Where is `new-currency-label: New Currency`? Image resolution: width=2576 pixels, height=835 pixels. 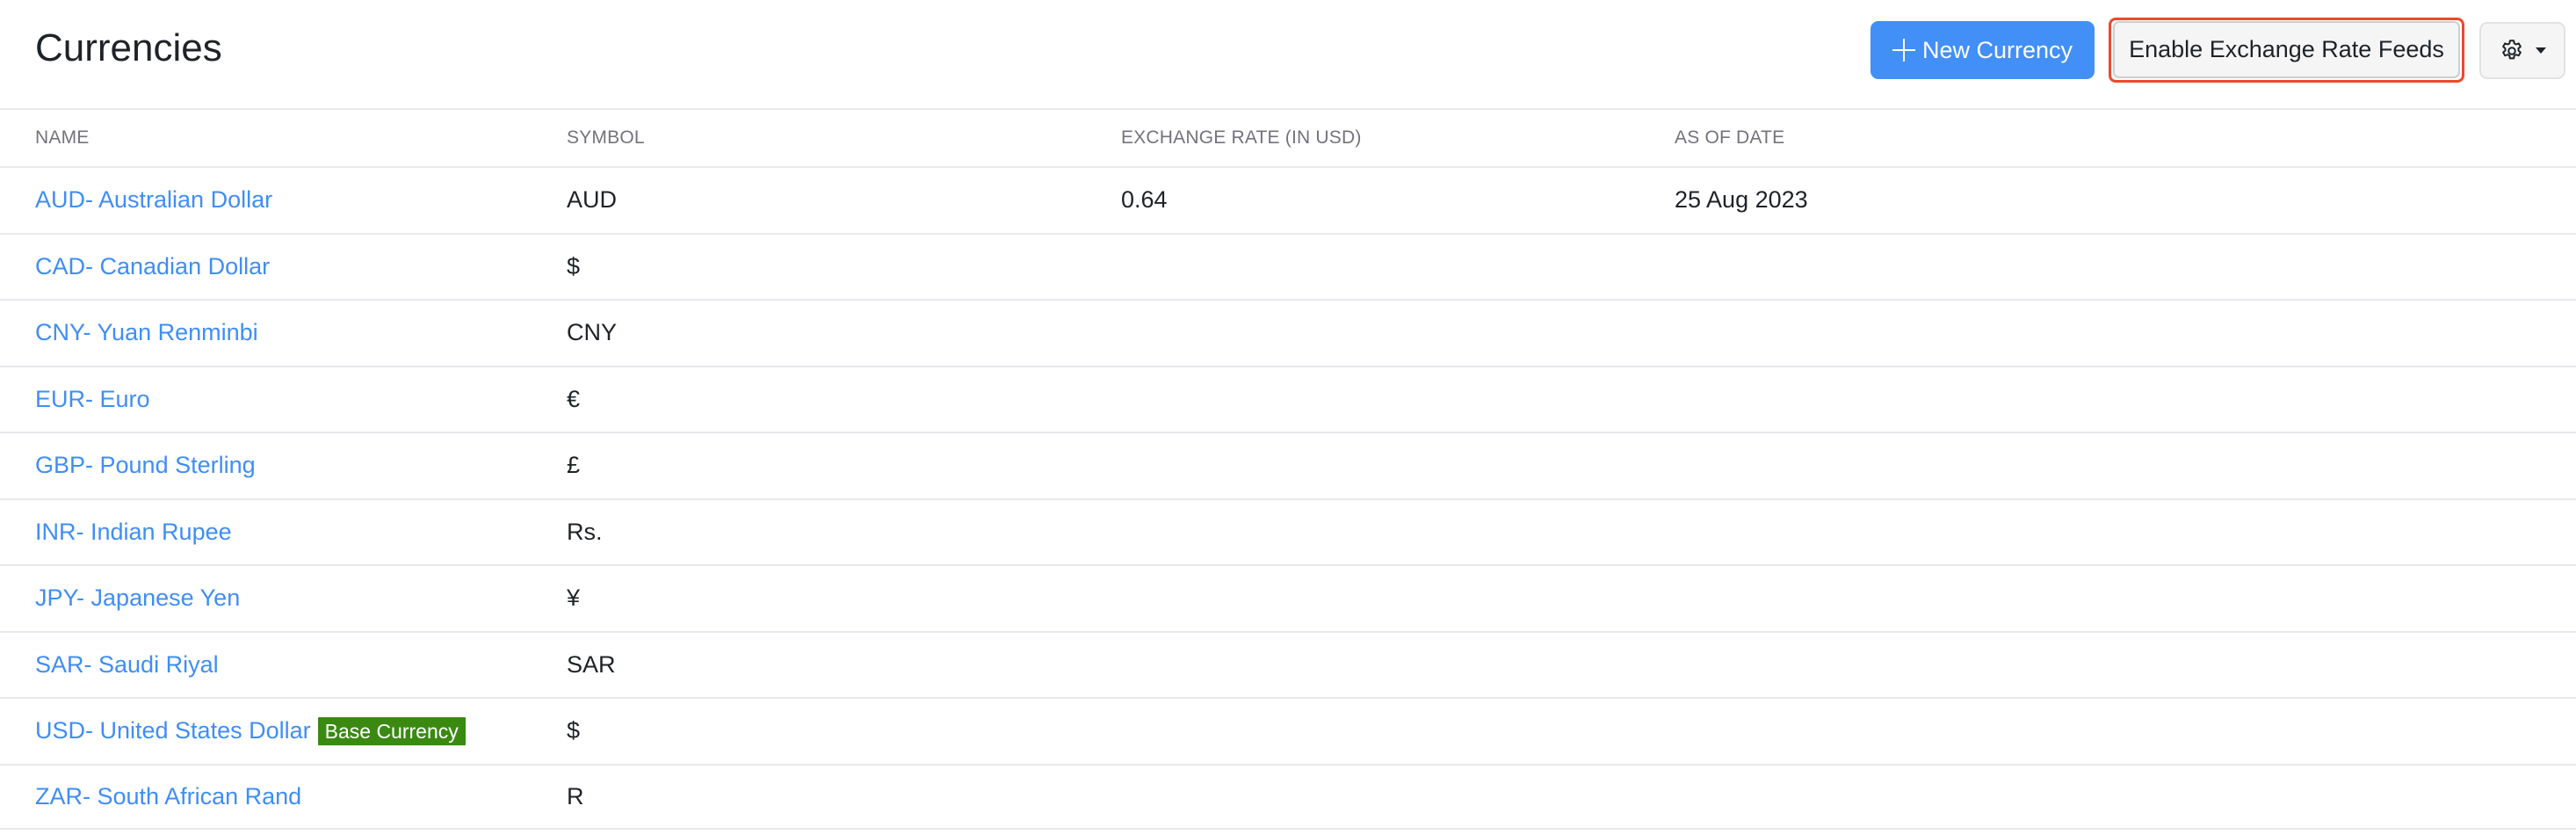 new-currency-label: New Currency is located at coordinates (1997, 50).